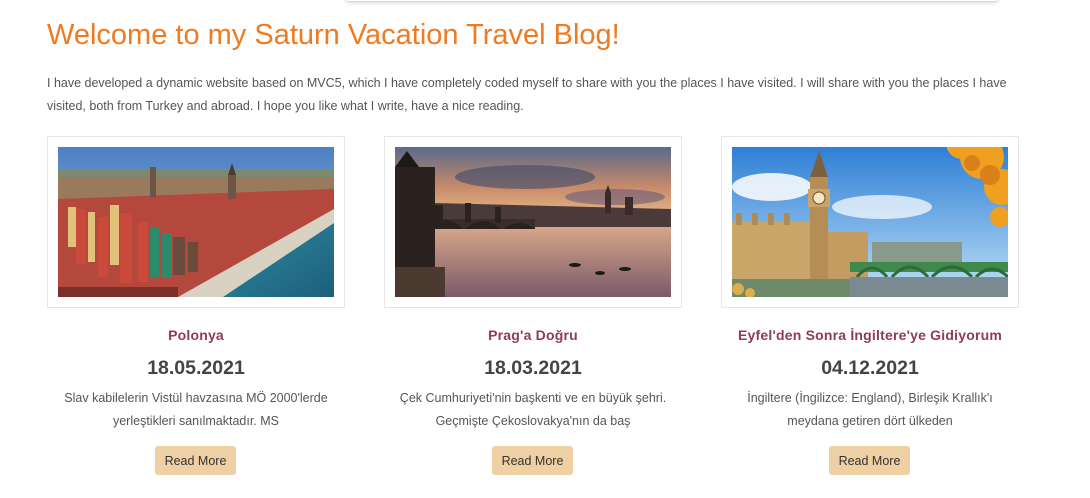  Describe the element at coordinates (196, 335) in the screenshot. I see `post-title: Polonya` at that location.